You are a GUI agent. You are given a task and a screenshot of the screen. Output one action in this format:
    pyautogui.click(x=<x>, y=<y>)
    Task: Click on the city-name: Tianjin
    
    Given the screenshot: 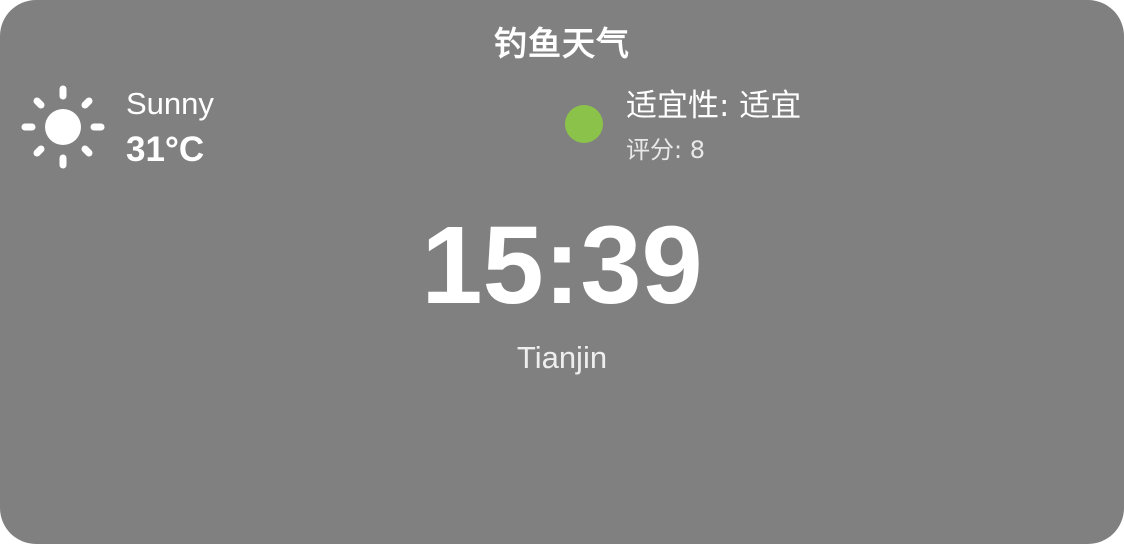 What is the action you would take?
    pyautogui.click(x=562, y=357)
    